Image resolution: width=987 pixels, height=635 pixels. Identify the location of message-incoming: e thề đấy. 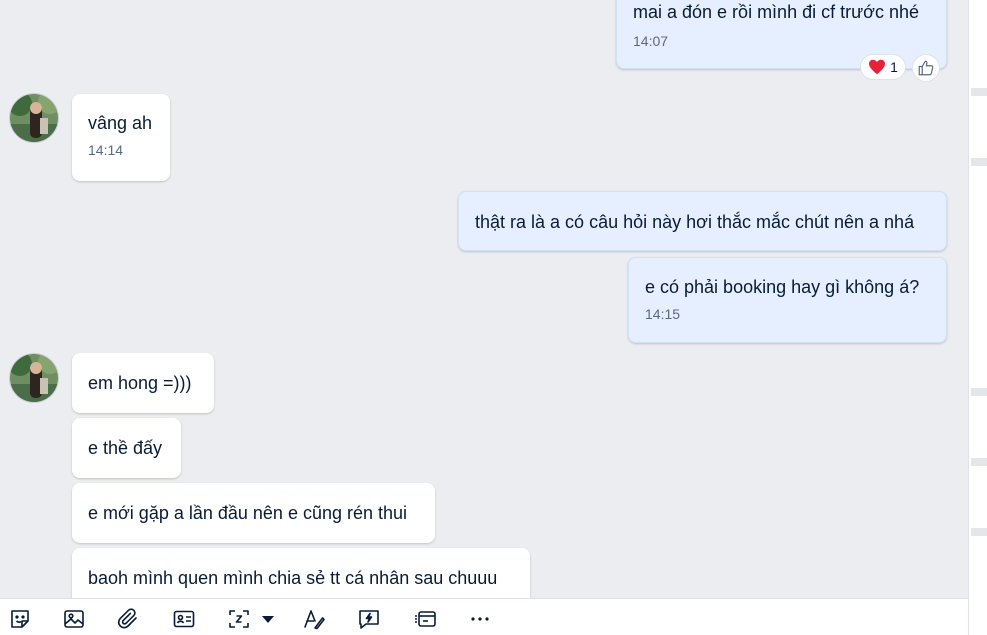
(126, 448).